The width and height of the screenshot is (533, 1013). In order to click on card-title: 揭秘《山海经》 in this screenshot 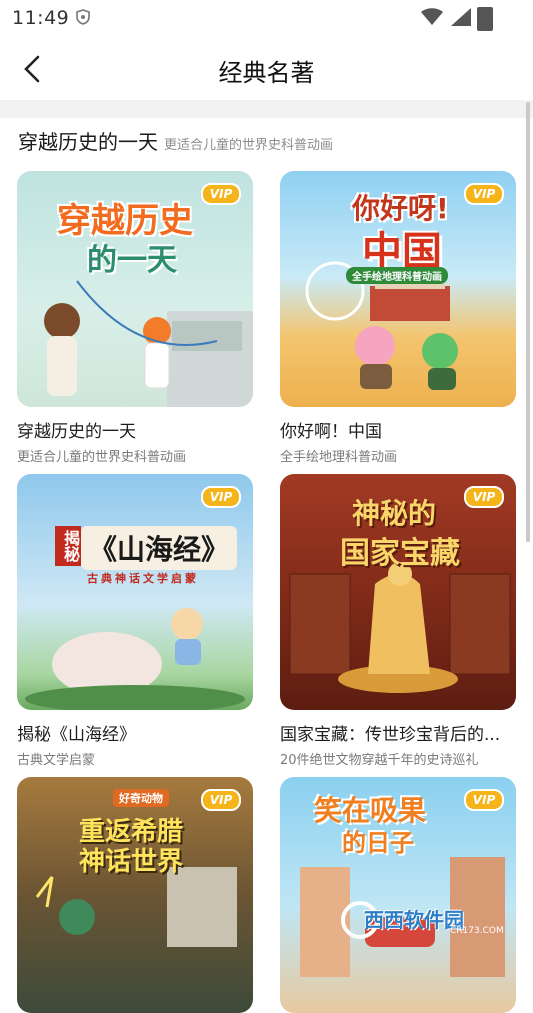, I will do `click(76, 735)`.